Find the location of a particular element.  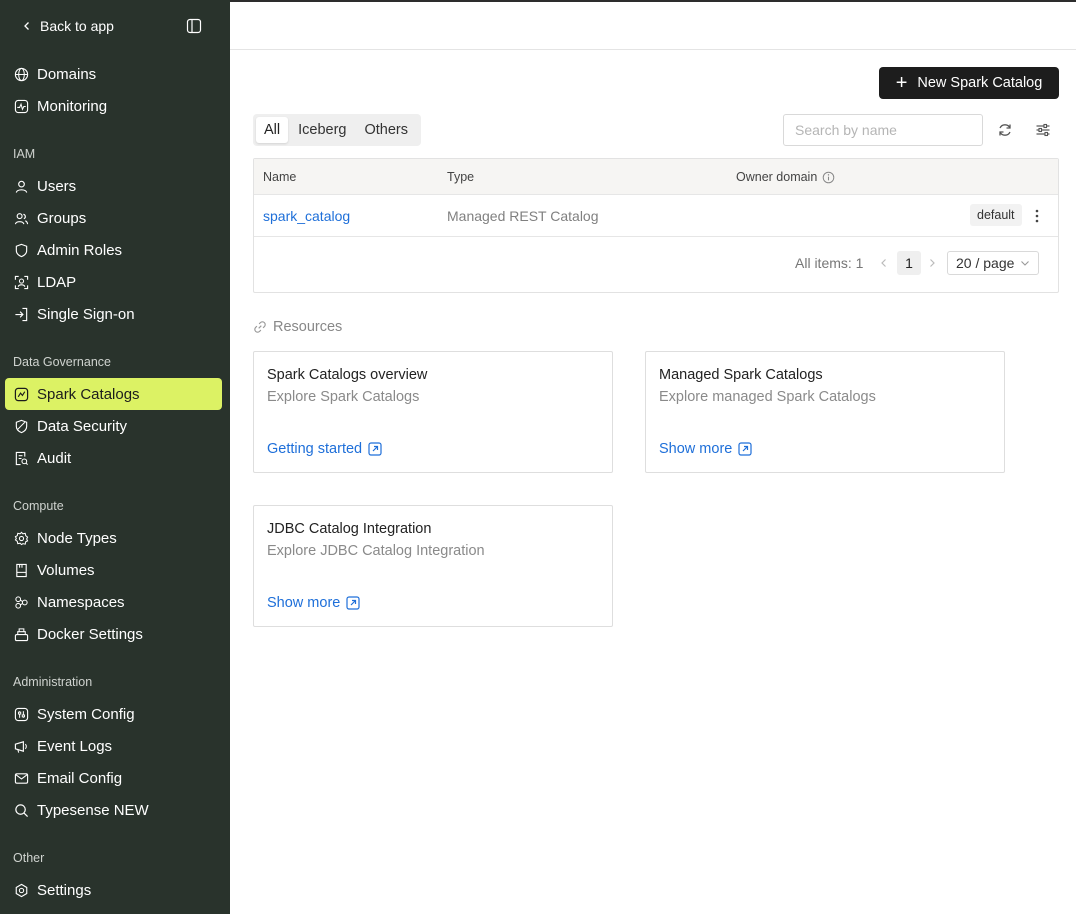

sidebar-item-email-config: Email Config is located at coordinates (113, 778).